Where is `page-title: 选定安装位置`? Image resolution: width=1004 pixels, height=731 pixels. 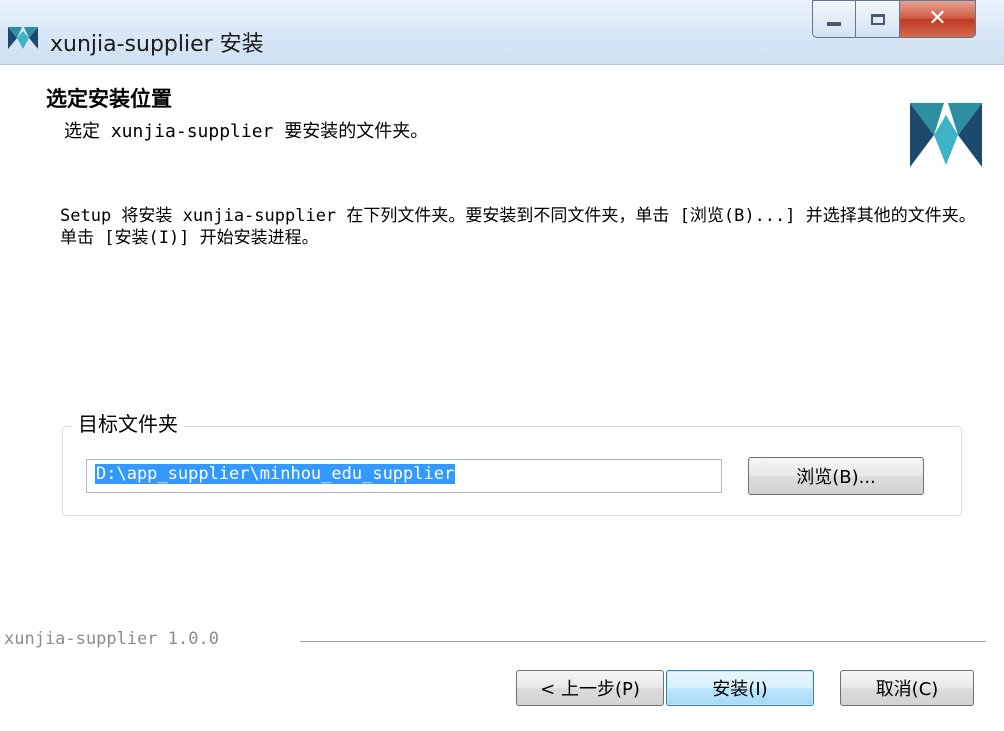 page-title: 选定安装位置 is located at coordinates (109, 99).